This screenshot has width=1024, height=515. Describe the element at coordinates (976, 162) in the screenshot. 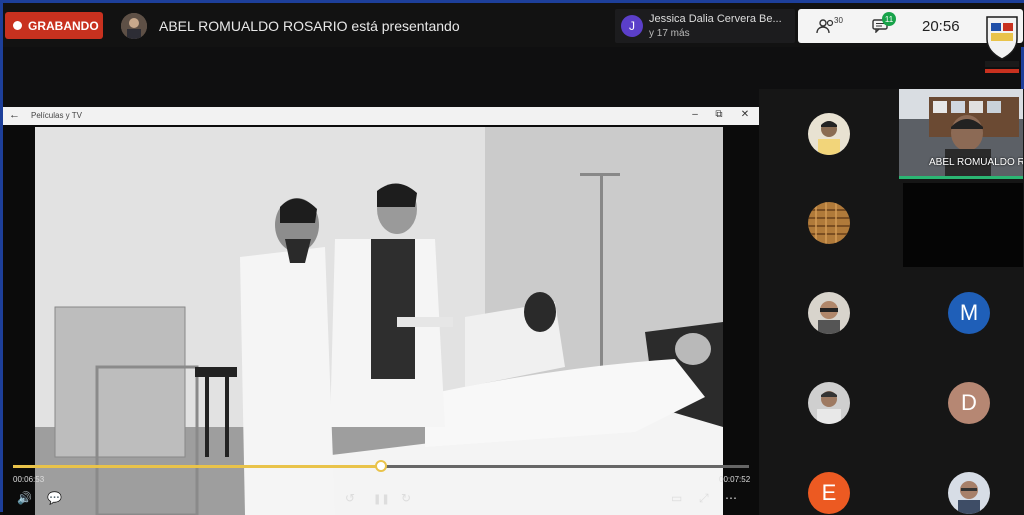

I see `active-speaker-name: ABEL ROMUALDO R` at that location.